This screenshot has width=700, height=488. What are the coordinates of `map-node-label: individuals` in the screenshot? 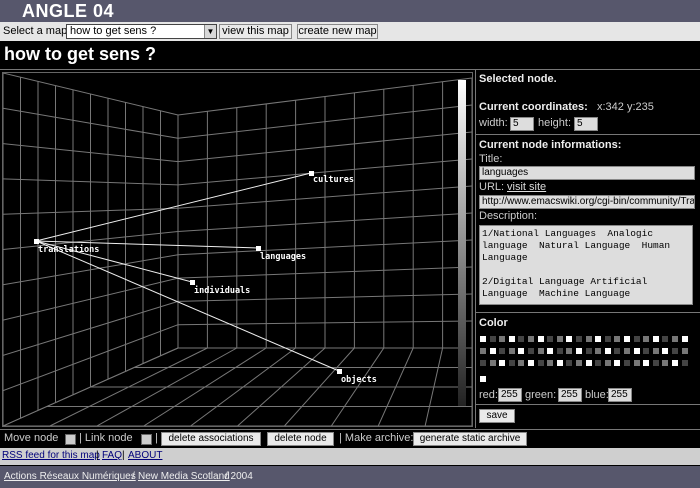 It's located at (222, 291).